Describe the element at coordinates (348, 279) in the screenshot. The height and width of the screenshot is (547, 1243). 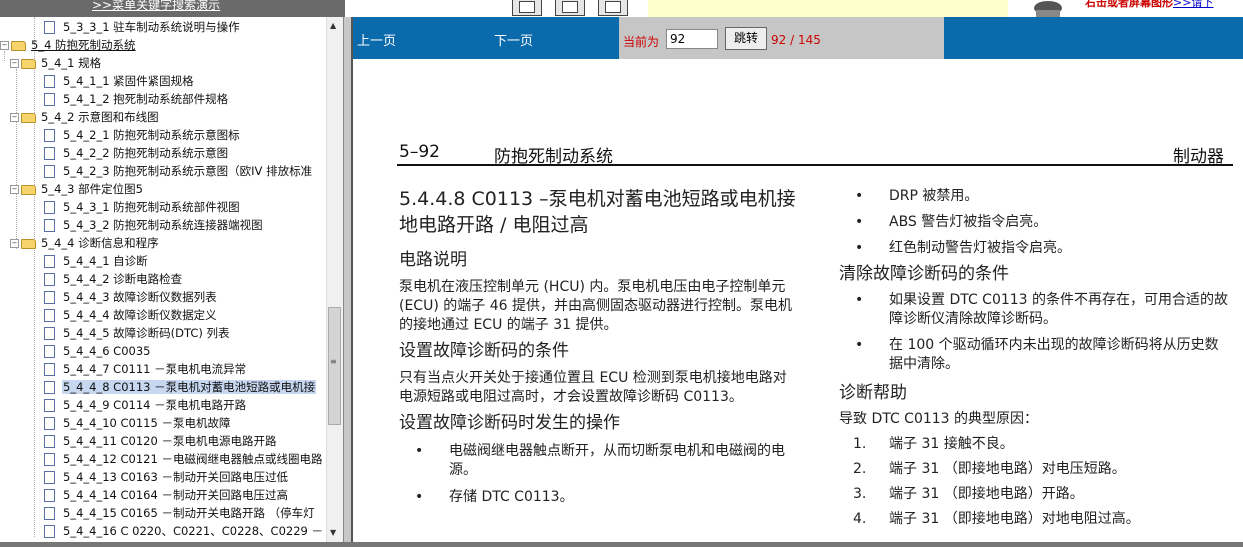
I see `panel-splitter` at that location.